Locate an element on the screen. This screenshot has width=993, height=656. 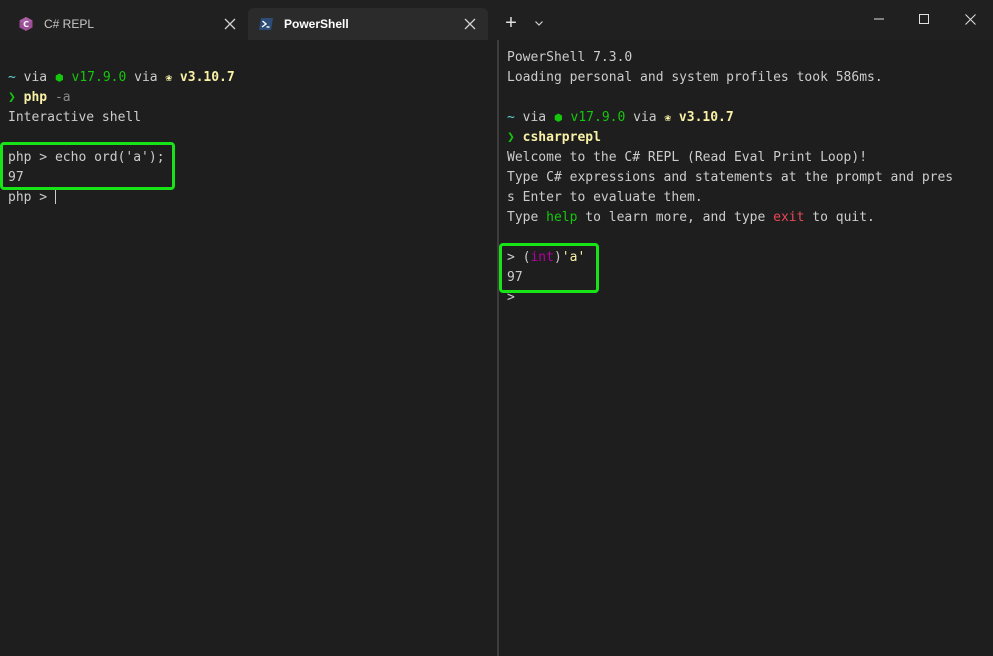
php-prompt-line: php > is located at coordinates (32, 198).